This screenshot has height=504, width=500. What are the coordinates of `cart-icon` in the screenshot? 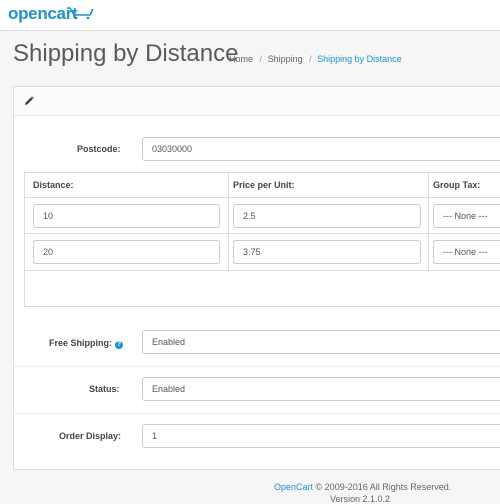 It's located at (80, 14).